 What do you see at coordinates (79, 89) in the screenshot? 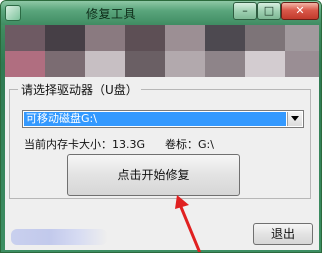
I see `group-title: 请选择驱动器（U盘）` at bounding box center [79, 89].